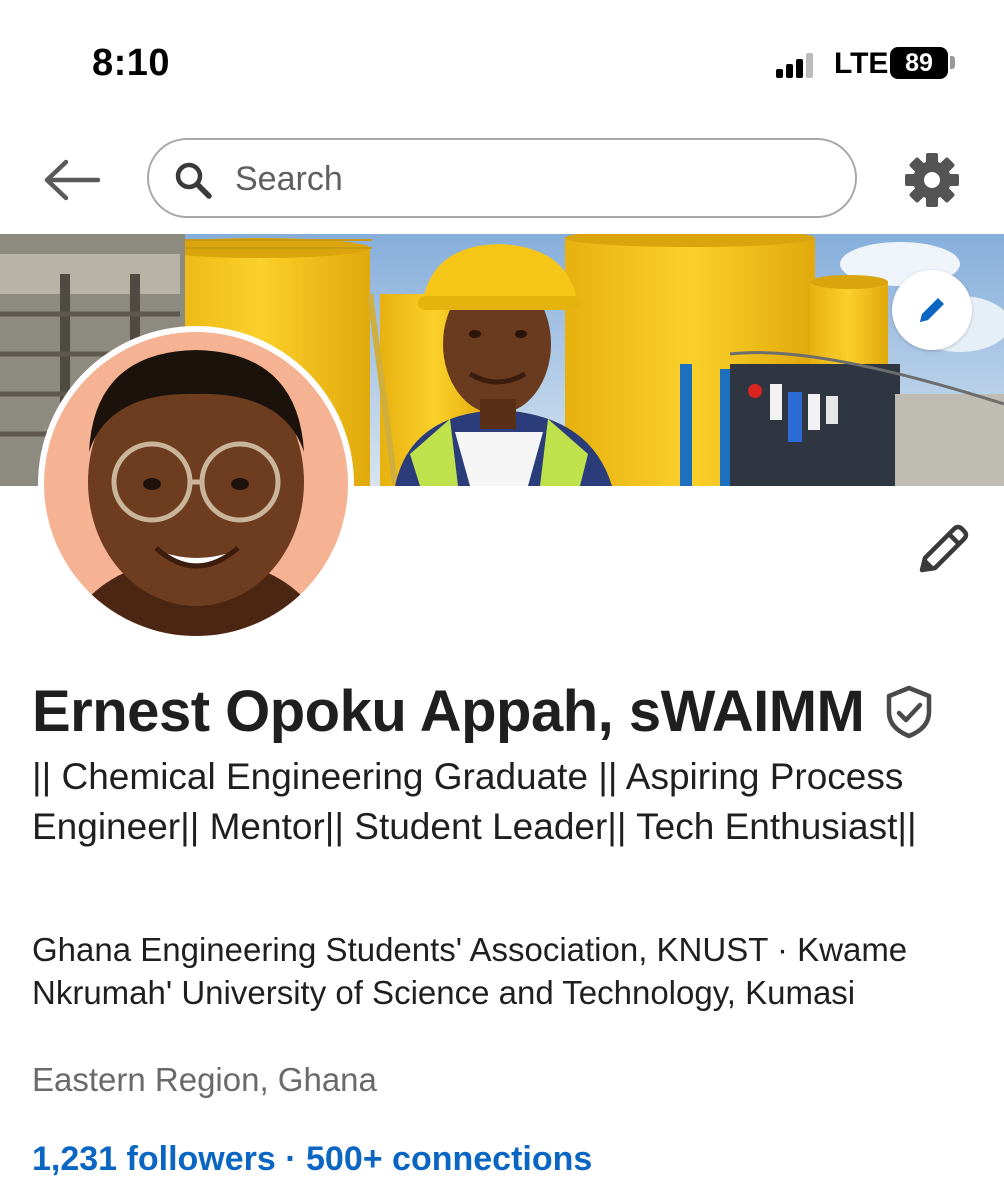 The image size is (1004, 1200). What do you see at coordinates (154, 1159) in the screenshot?
I see `followers-link: 1,231 followers` at bounding box center [154, 1159].